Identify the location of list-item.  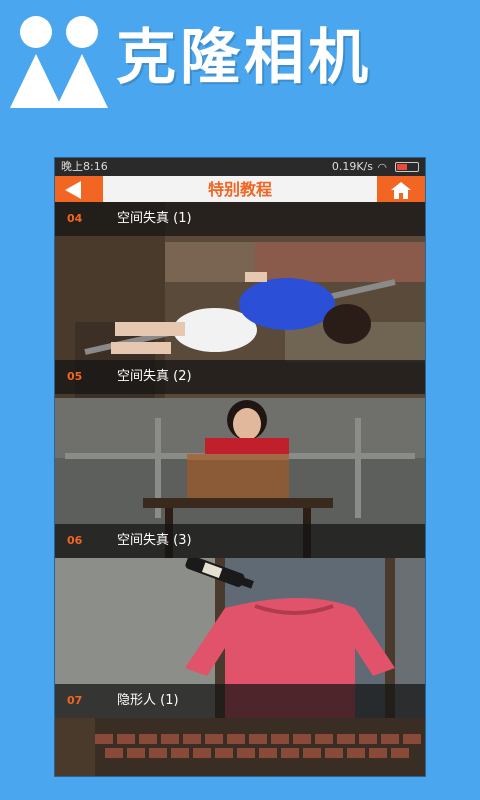
(240, 747).